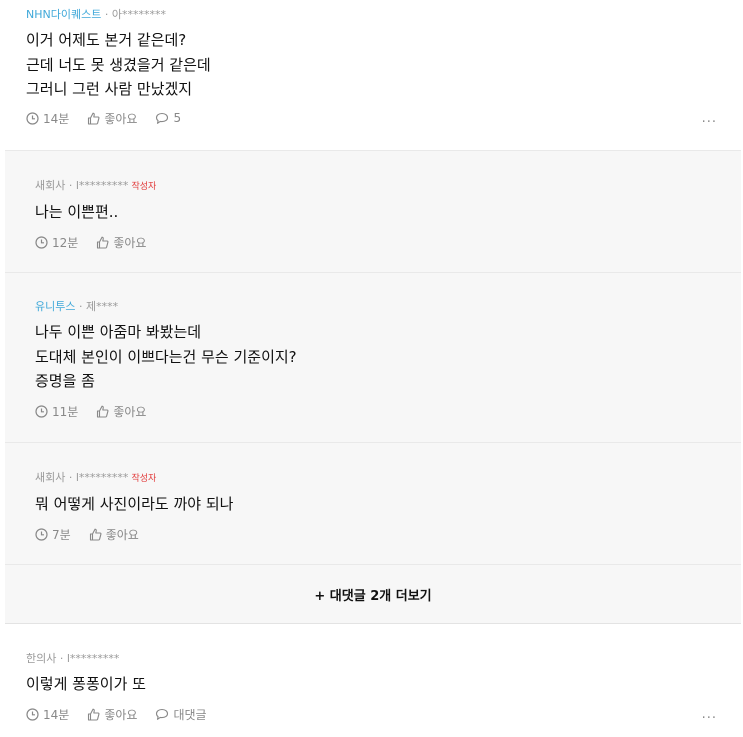  I want to click on timestamp: 12분, so click(56, 242).